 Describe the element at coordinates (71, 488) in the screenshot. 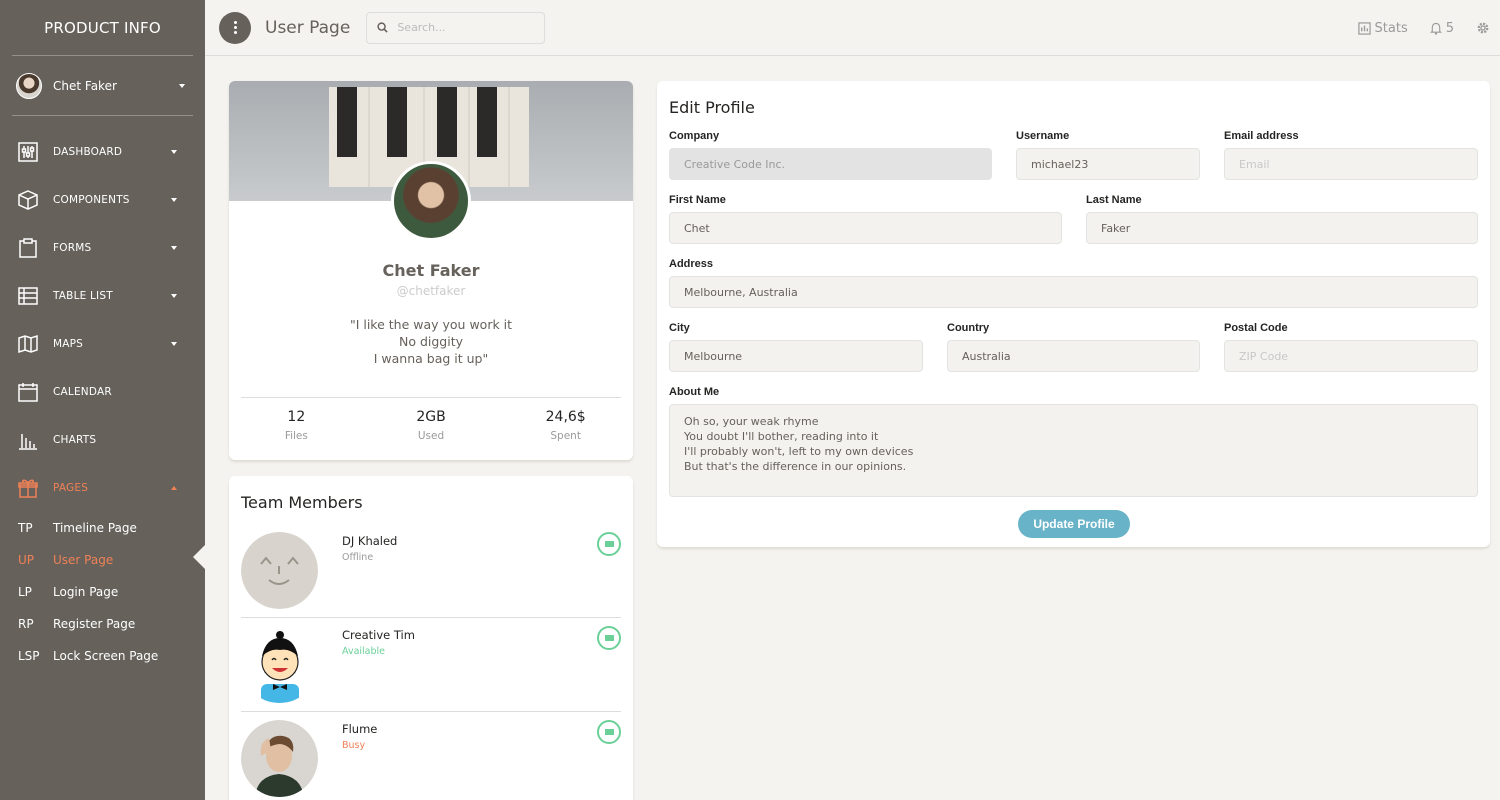

I see `sidebar-item-label: PAGES` at that location.